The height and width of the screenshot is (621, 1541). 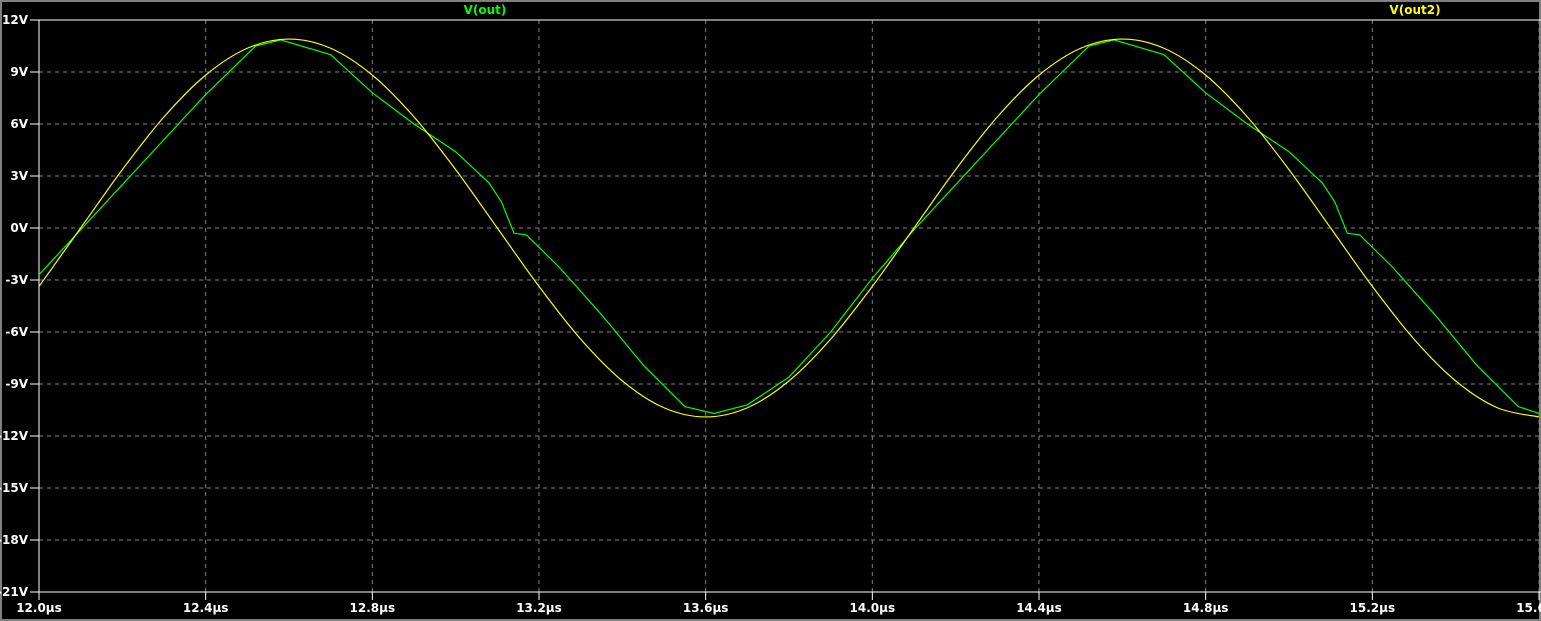 What do you see at coordinates (19, 72) in the screenshot?
I see `y-tick-label: 9V` at bounding box center [19, 72].